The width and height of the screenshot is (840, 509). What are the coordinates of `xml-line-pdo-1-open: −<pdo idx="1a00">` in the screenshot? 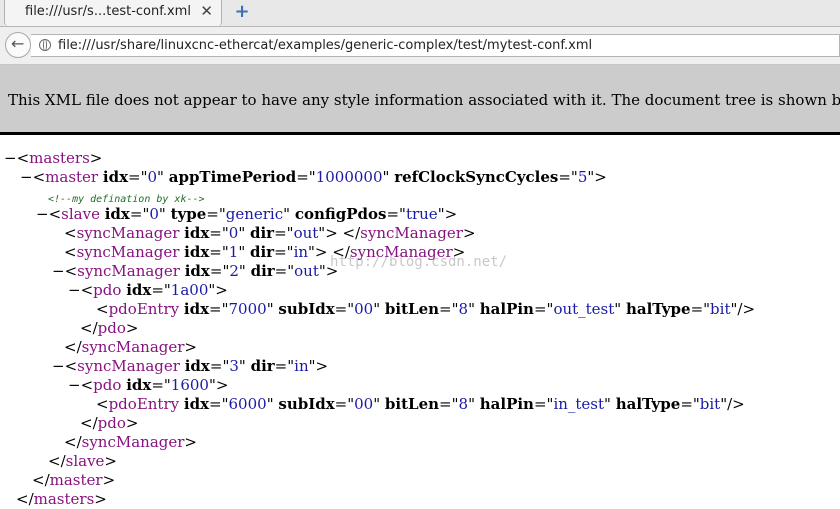 It's located at (148, 290).